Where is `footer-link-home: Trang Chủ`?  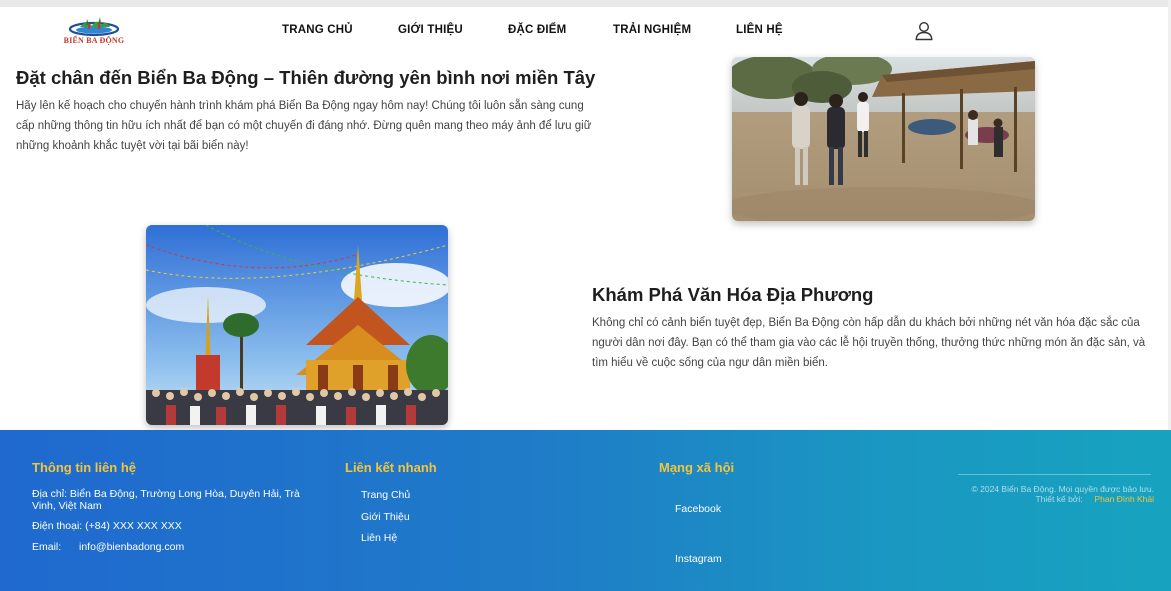 footer-link-home: Trang Chủ is located at coordinates (385, 495).